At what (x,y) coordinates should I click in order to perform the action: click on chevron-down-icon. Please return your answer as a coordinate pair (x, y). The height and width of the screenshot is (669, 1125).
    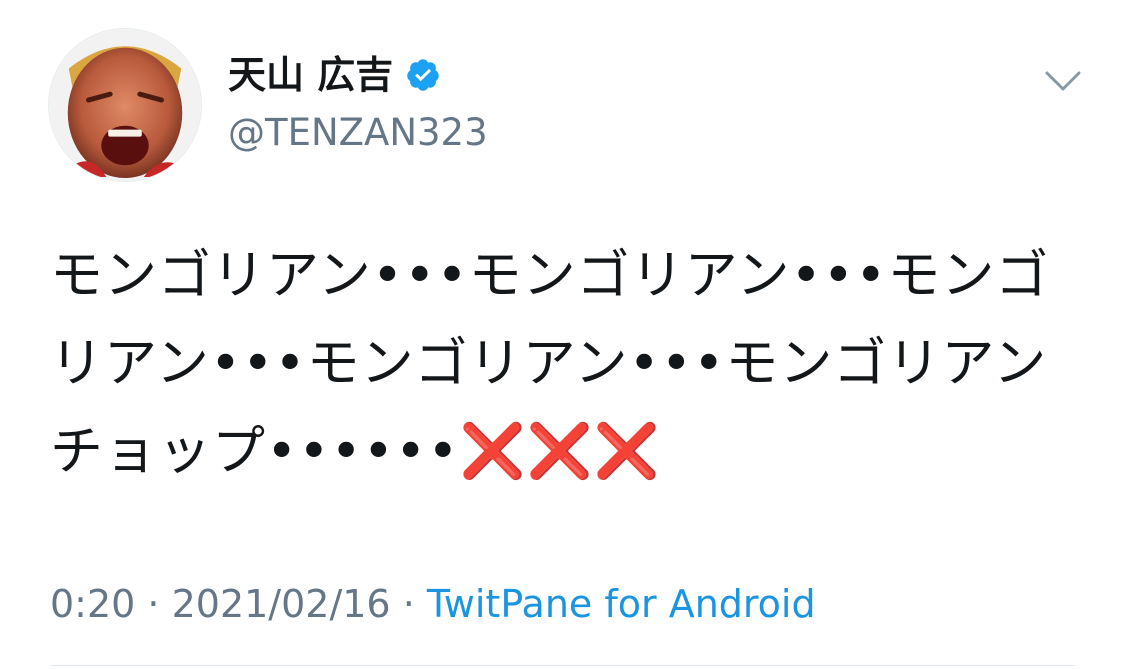
    Looking at the image, I should click on (1063, 81).